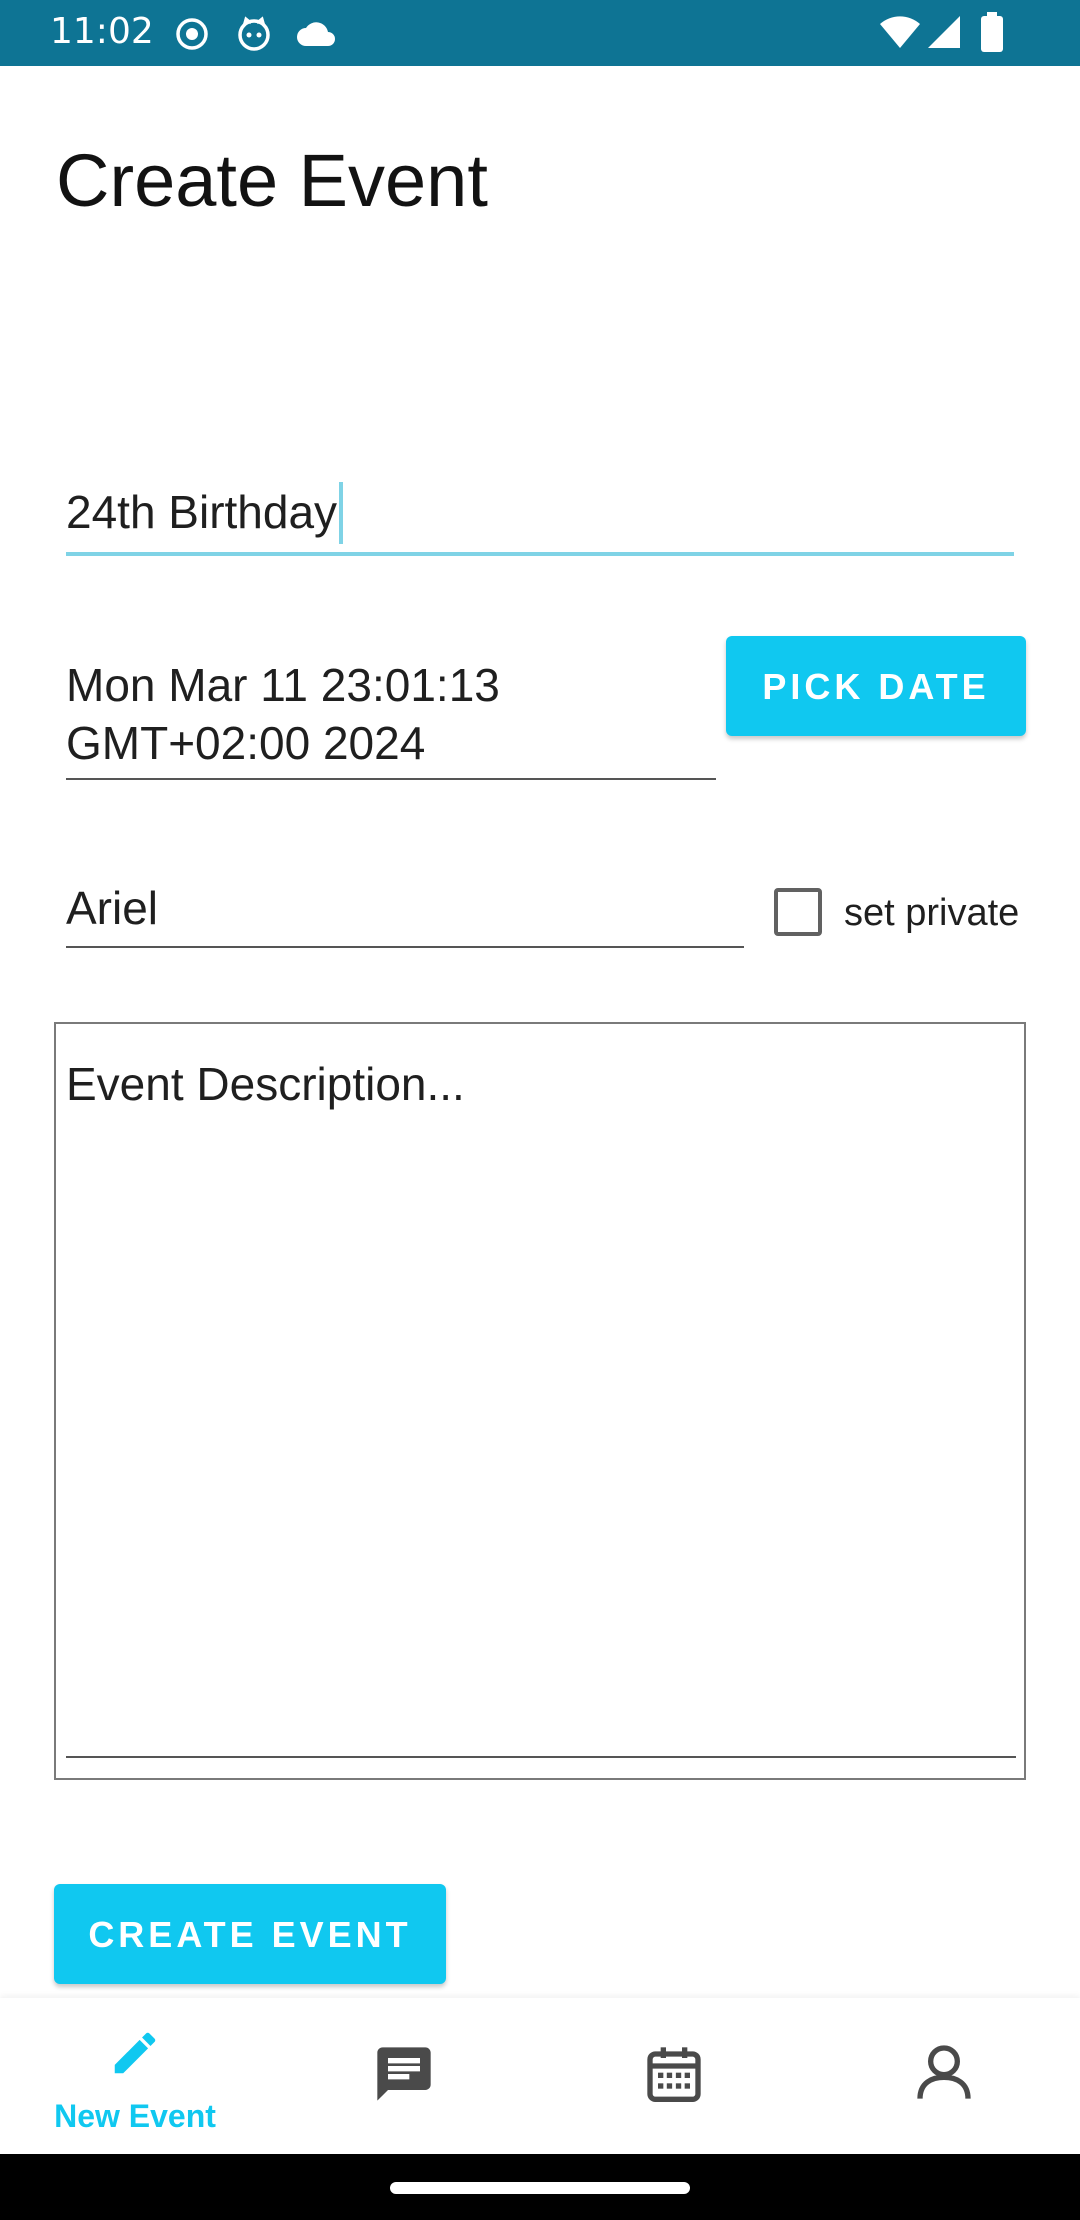  I want to click on text-caret, so click(341, 513).